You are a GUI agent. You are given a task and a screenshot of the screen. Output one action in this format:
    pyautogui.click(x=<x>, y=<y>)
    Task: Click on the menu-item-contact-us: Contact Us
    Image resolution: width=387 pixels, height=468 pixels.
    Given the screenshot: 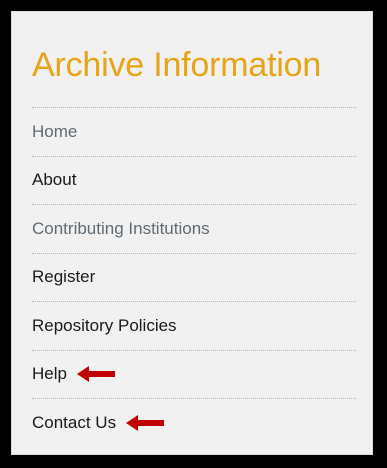 What is the action you would take?
    pyautogui.click(x=194, y=423)
    